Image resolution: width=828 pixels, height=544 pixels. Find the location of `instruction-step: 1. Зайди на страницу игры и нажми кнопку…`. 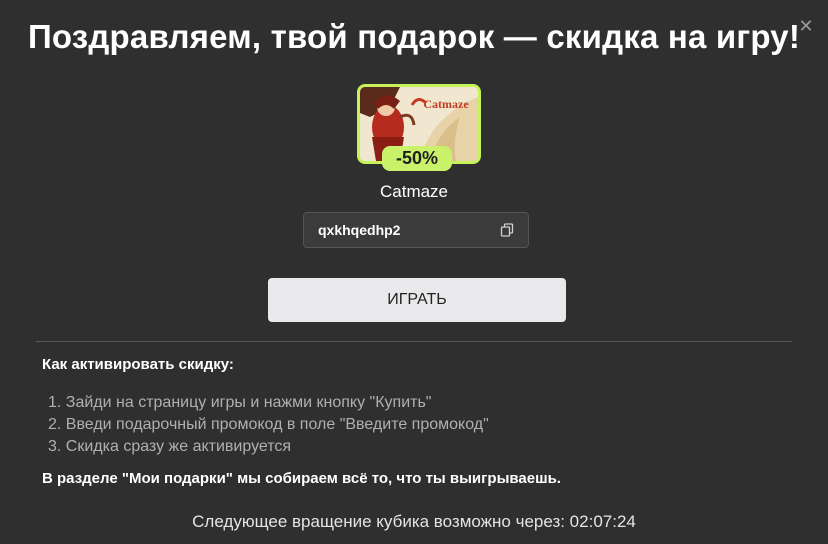

instruction-step: 1. Зайди на страницу игры и нажми кнопку… is located at coordinates (240, 402).